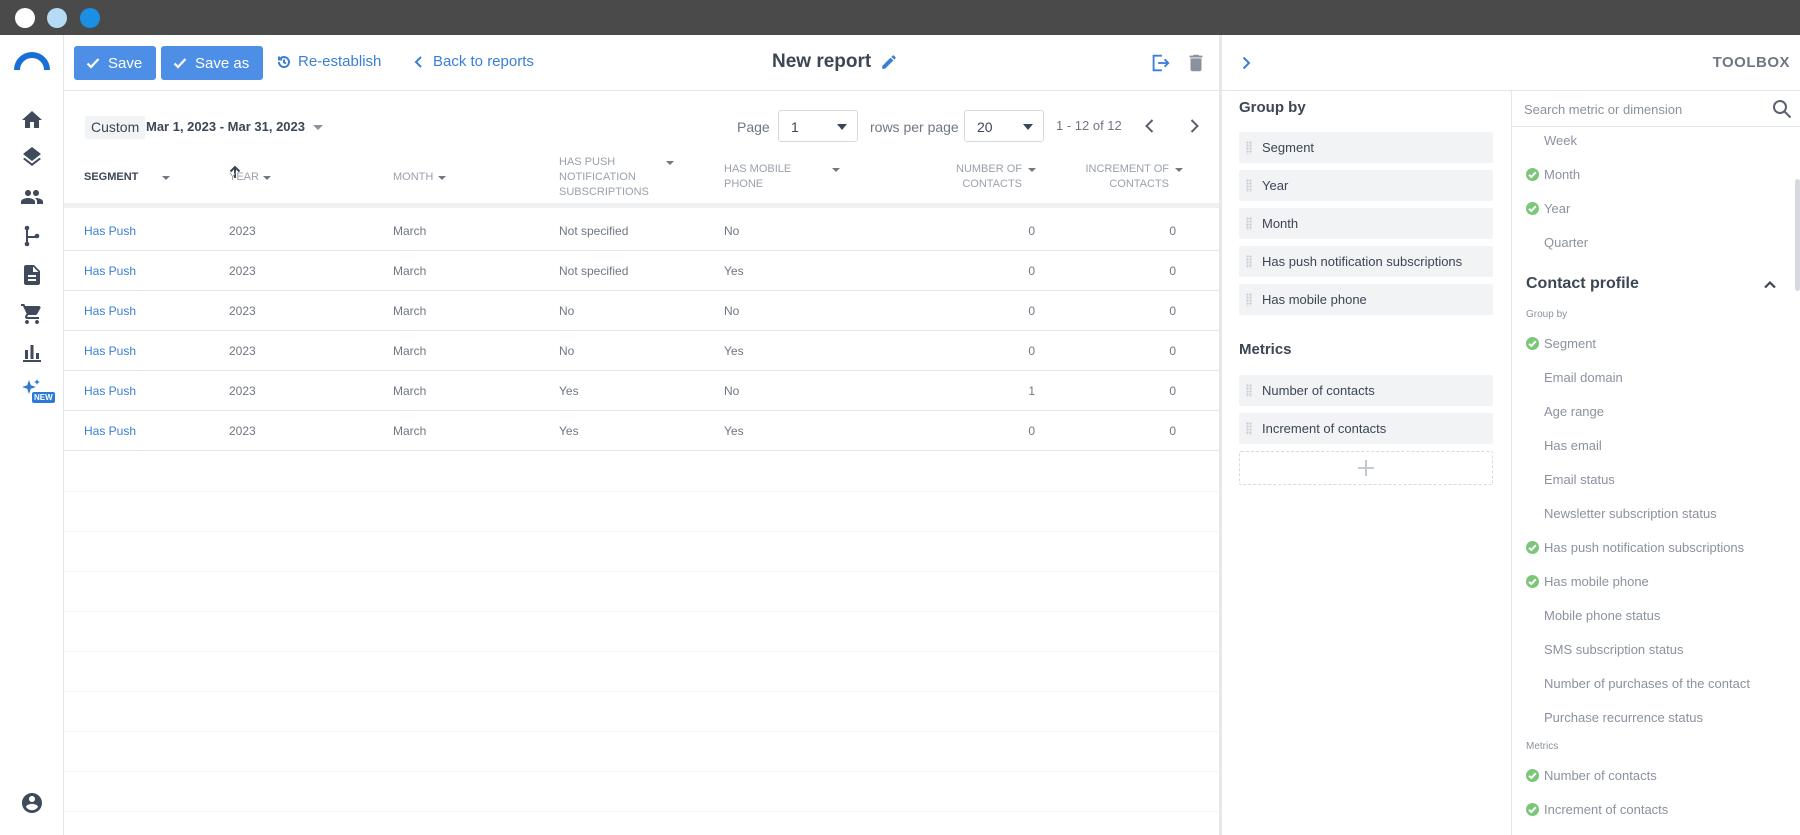  I want to click on column-header-increment-of-contacts: INCREMENT OF CONTACTS, so click(1133, 177).